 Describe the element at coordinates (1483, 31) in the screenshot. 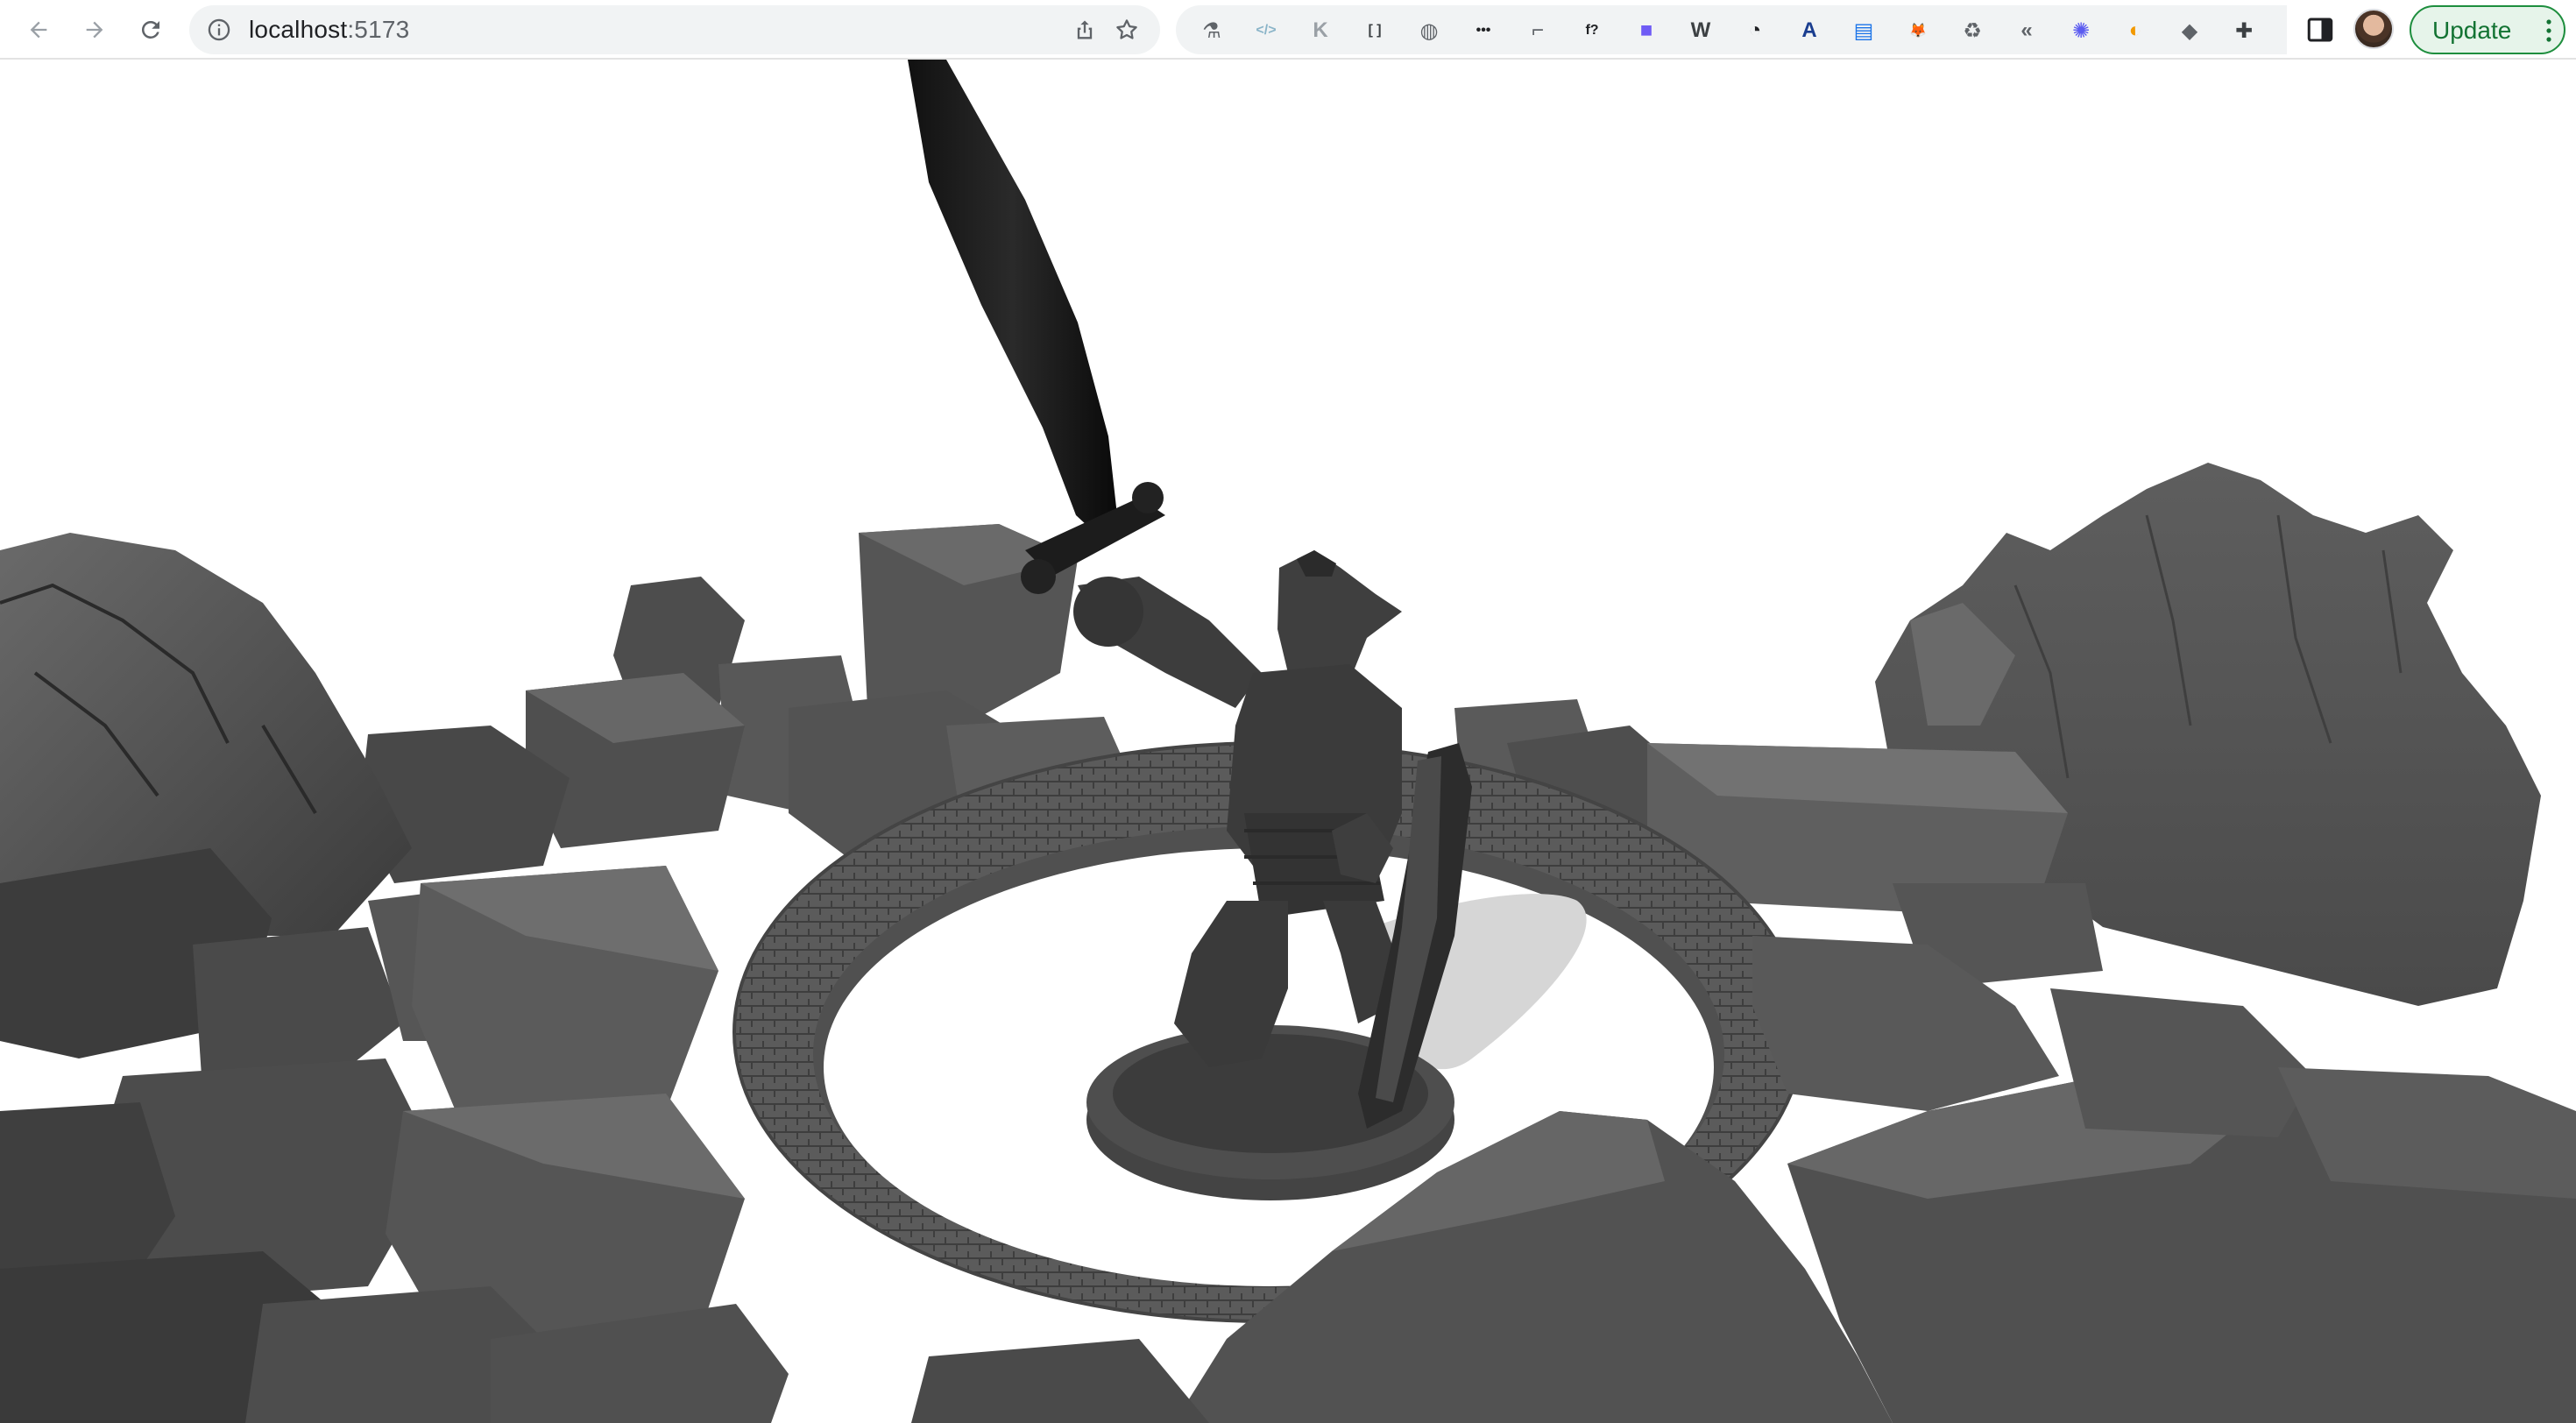

I see `dots-ext-icon: •••` at that location.